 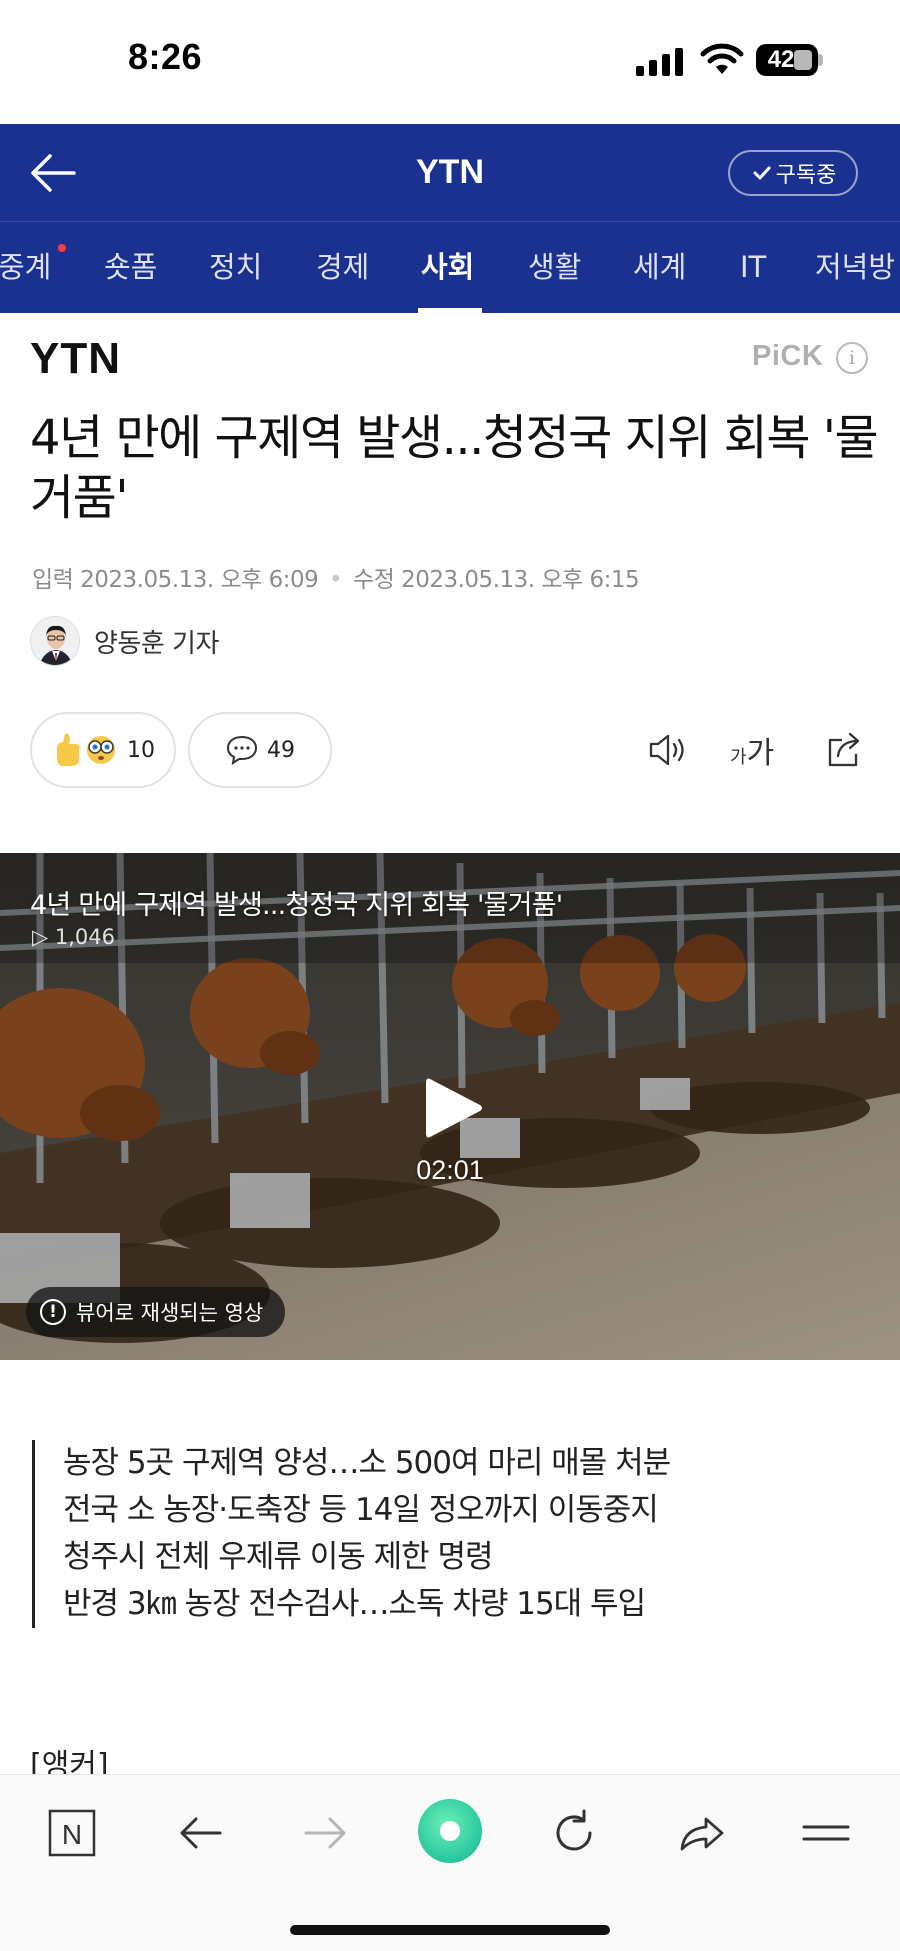 I want to click on alert-icon: !, so click(x=53, y=1312).